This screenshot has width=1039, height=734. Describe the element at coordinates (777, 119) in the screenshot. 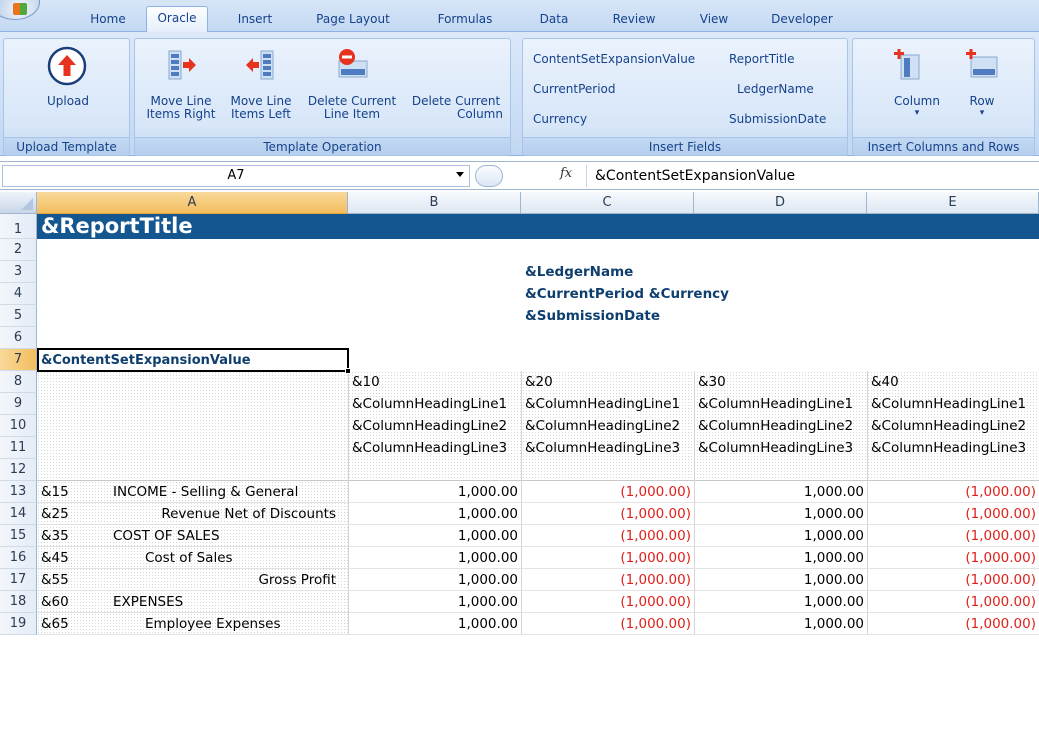

I see `field-submission-date: SubmissionDate` at that location.